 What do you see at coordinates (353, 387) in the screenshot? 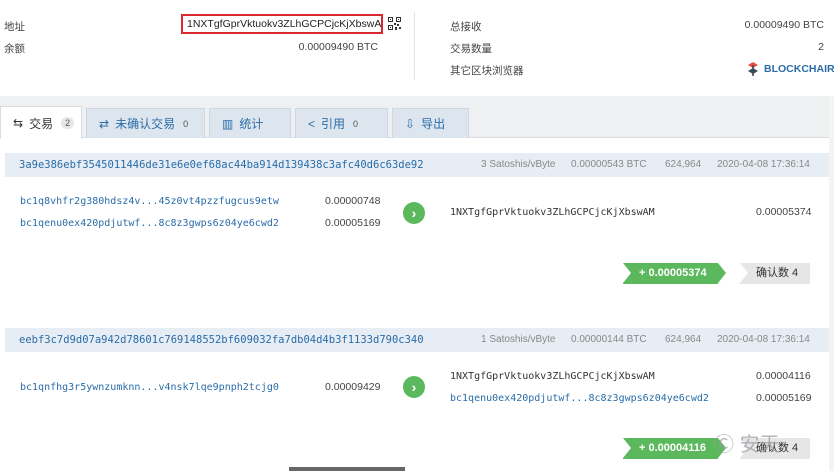
I see `input-amount: 0.00009429` at bounding box center [353, 387].